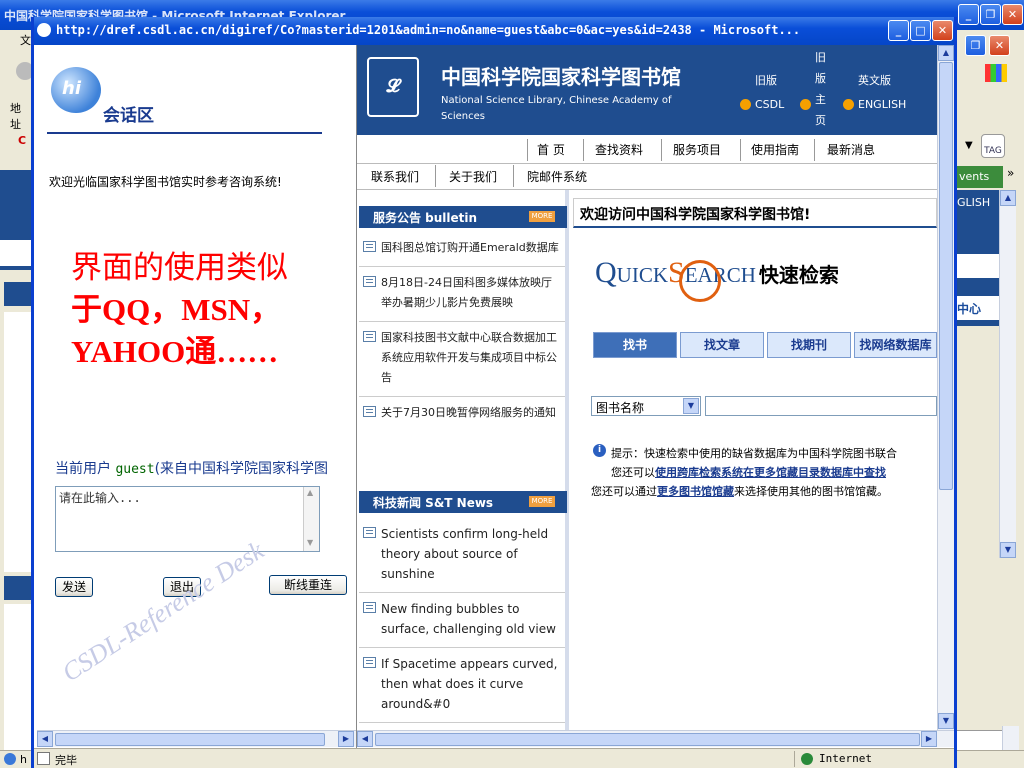 The width and height of the screenshot is (1024, 768). Describe the element at coordinates (473, 176) in the screenshot. I see `nav-about: 关于我们` at that location.